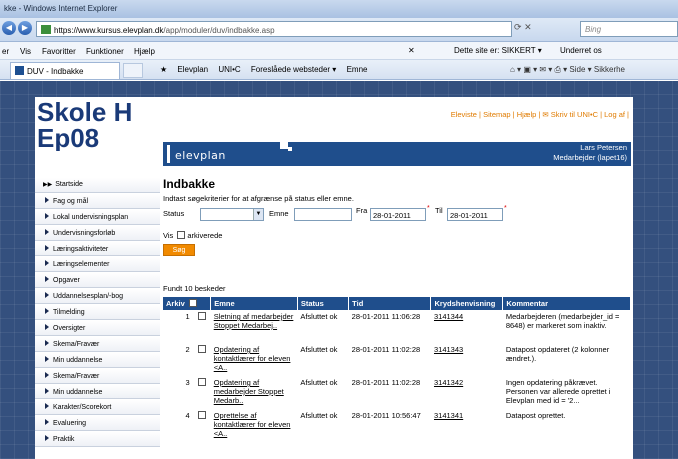 Image resolution: width=678 pixels, height=459 pixels. Describe the element at coordinates (19, 70) in the screenshot. I see `page-icon` at that location.